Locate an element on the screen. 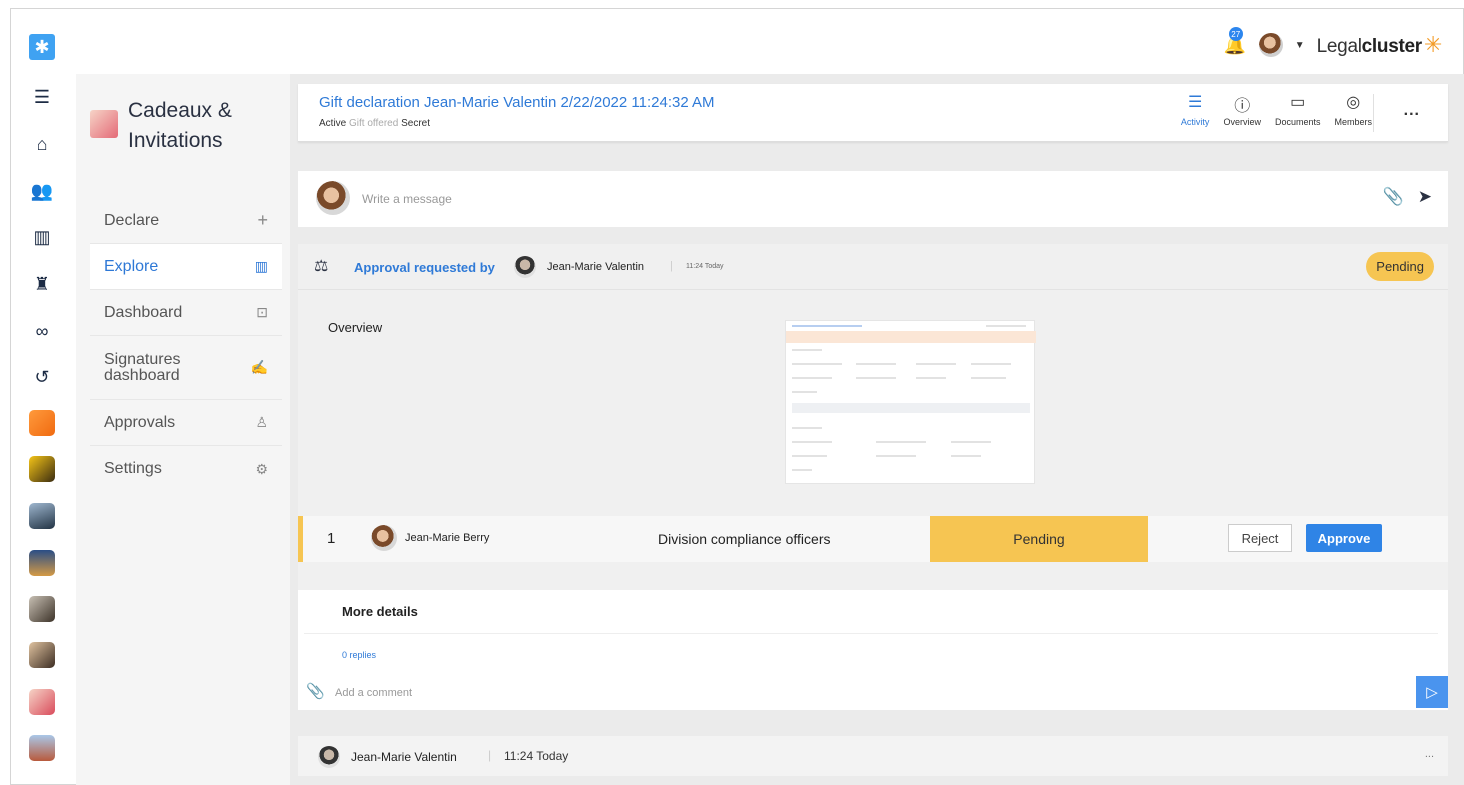 The width and height of the screenshot is (1464, 785). nav-label: Dashboard is located at coordinates (143, 312).